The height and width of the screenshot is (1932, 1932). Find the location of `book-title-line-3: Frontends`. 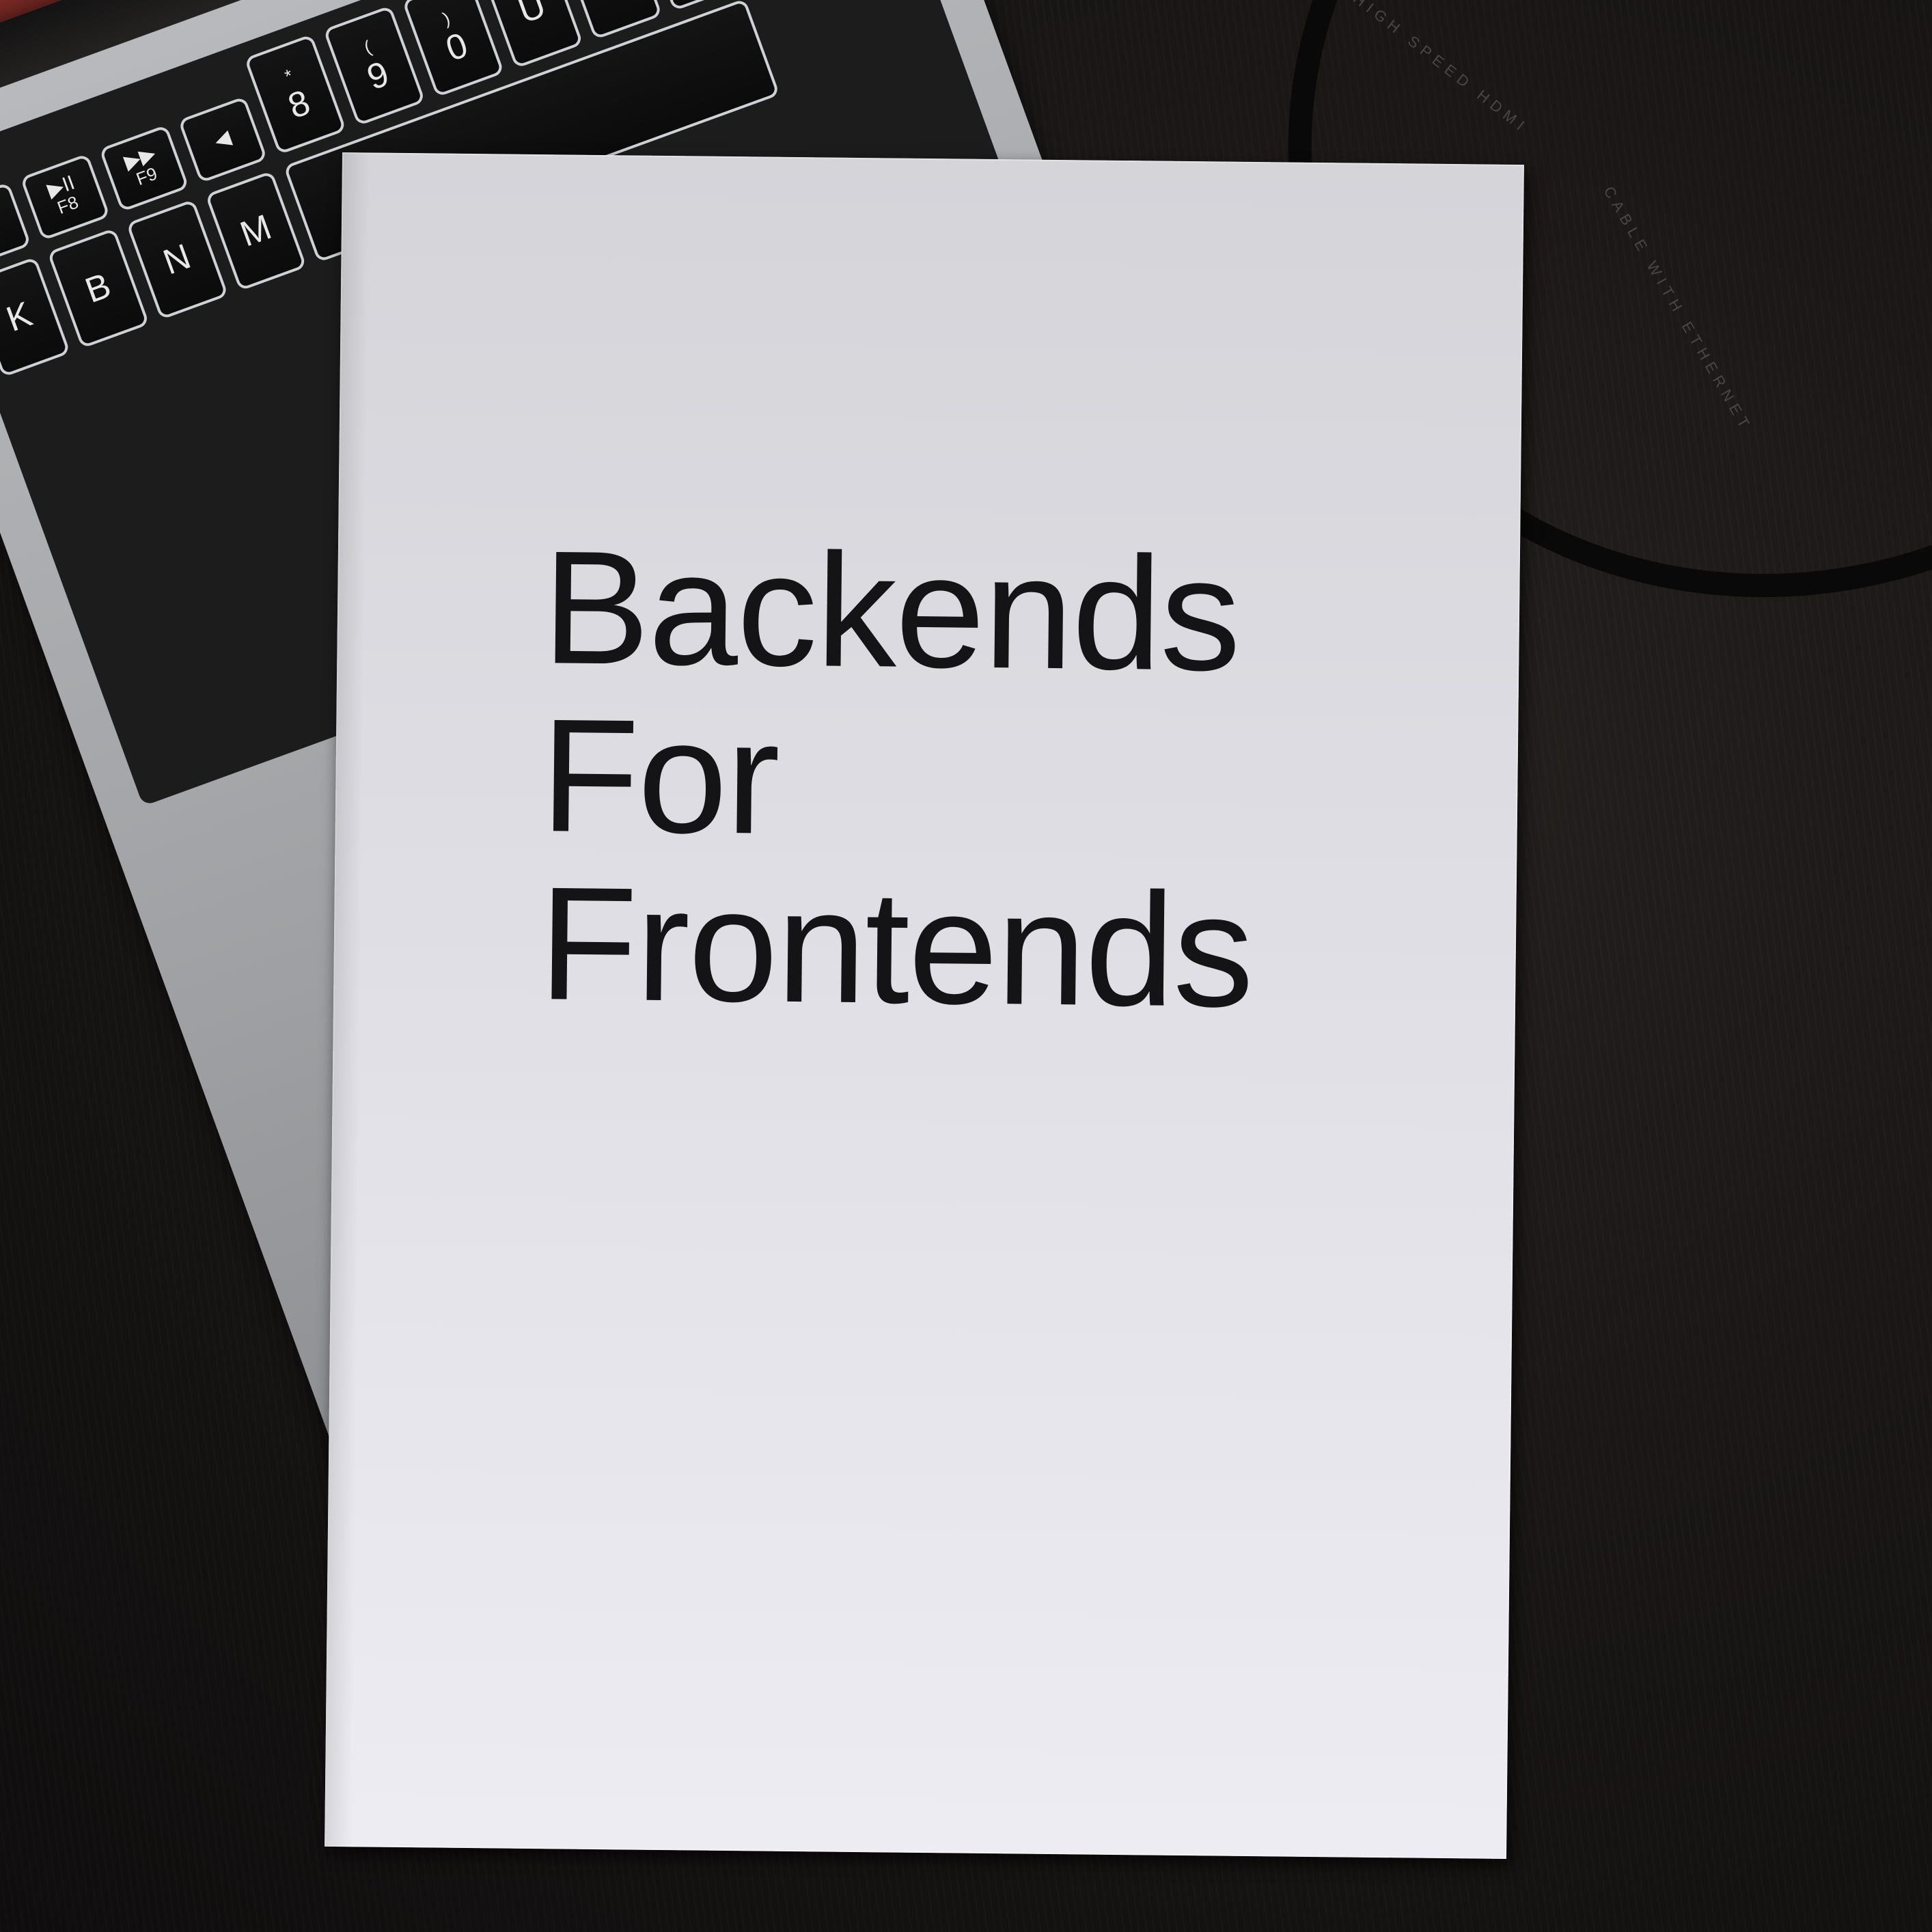

book-title-line-3: Frontends is located at coordinates (896, 948).